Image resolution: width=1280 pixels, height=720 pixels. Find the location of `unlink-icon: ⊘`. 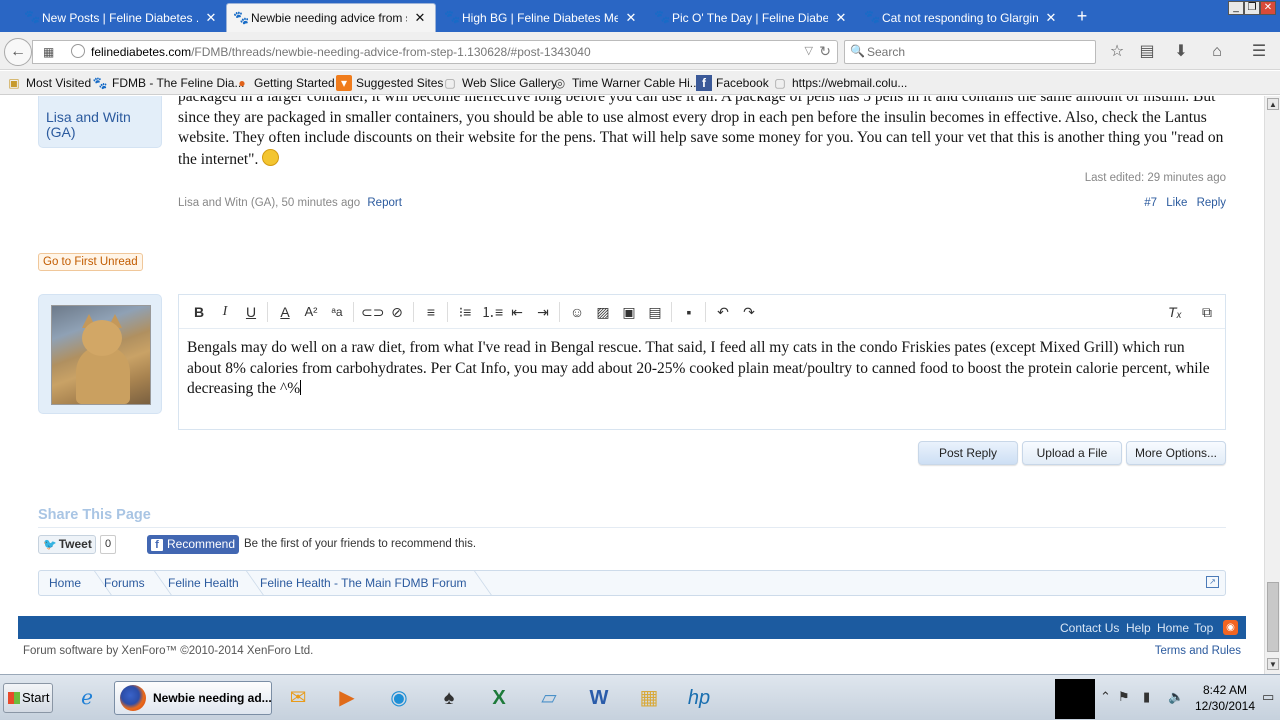

unlink-icon: ⊘ is located at coordinates (397, 312).